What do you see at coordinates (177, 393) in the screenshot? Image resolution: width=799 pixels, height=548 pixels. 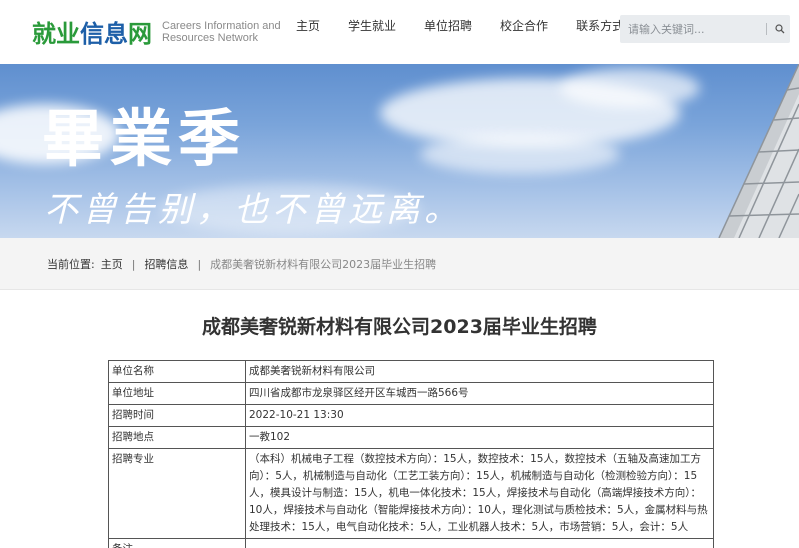 I see `table-key: 单位地址` at bounding box center [177, 393].